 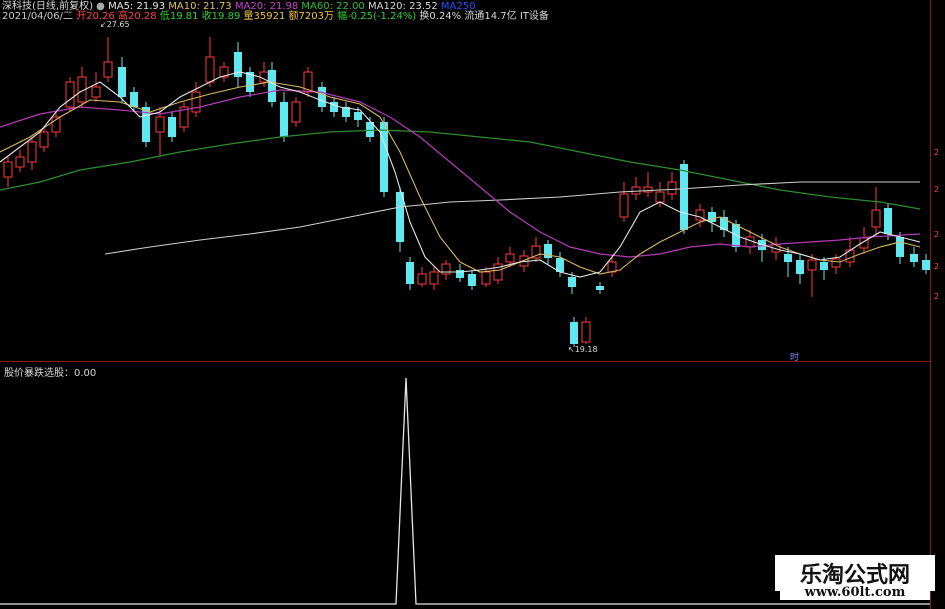 I want to click on high-price-annotation: ↙27.65, so click(x=115, y=24).